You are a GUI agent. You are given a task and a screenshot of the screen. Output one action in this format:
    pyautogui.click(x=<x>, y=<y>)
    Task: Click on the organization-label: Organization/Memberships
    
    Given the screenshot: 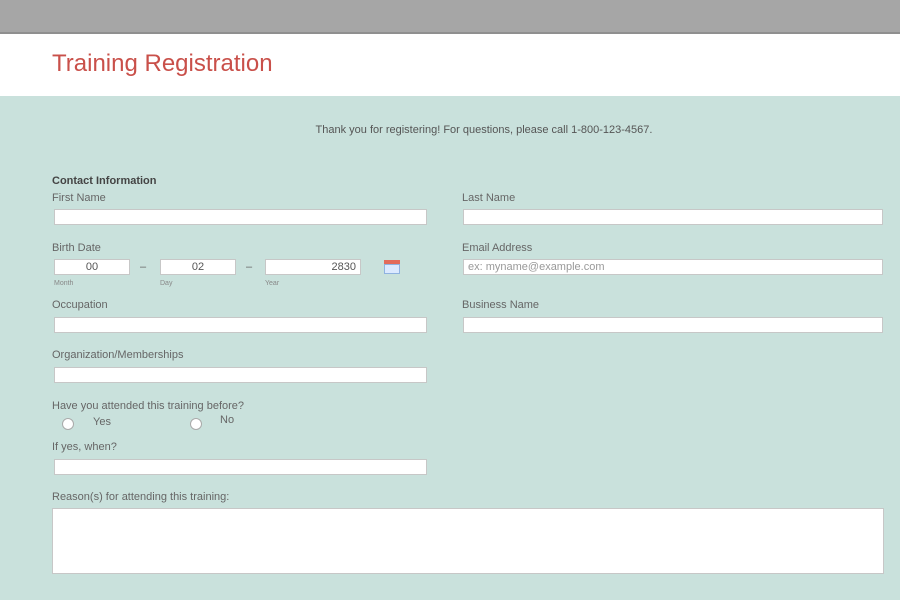 What is the action you would take?
    pyautogui.click(x=118, y=355)
    